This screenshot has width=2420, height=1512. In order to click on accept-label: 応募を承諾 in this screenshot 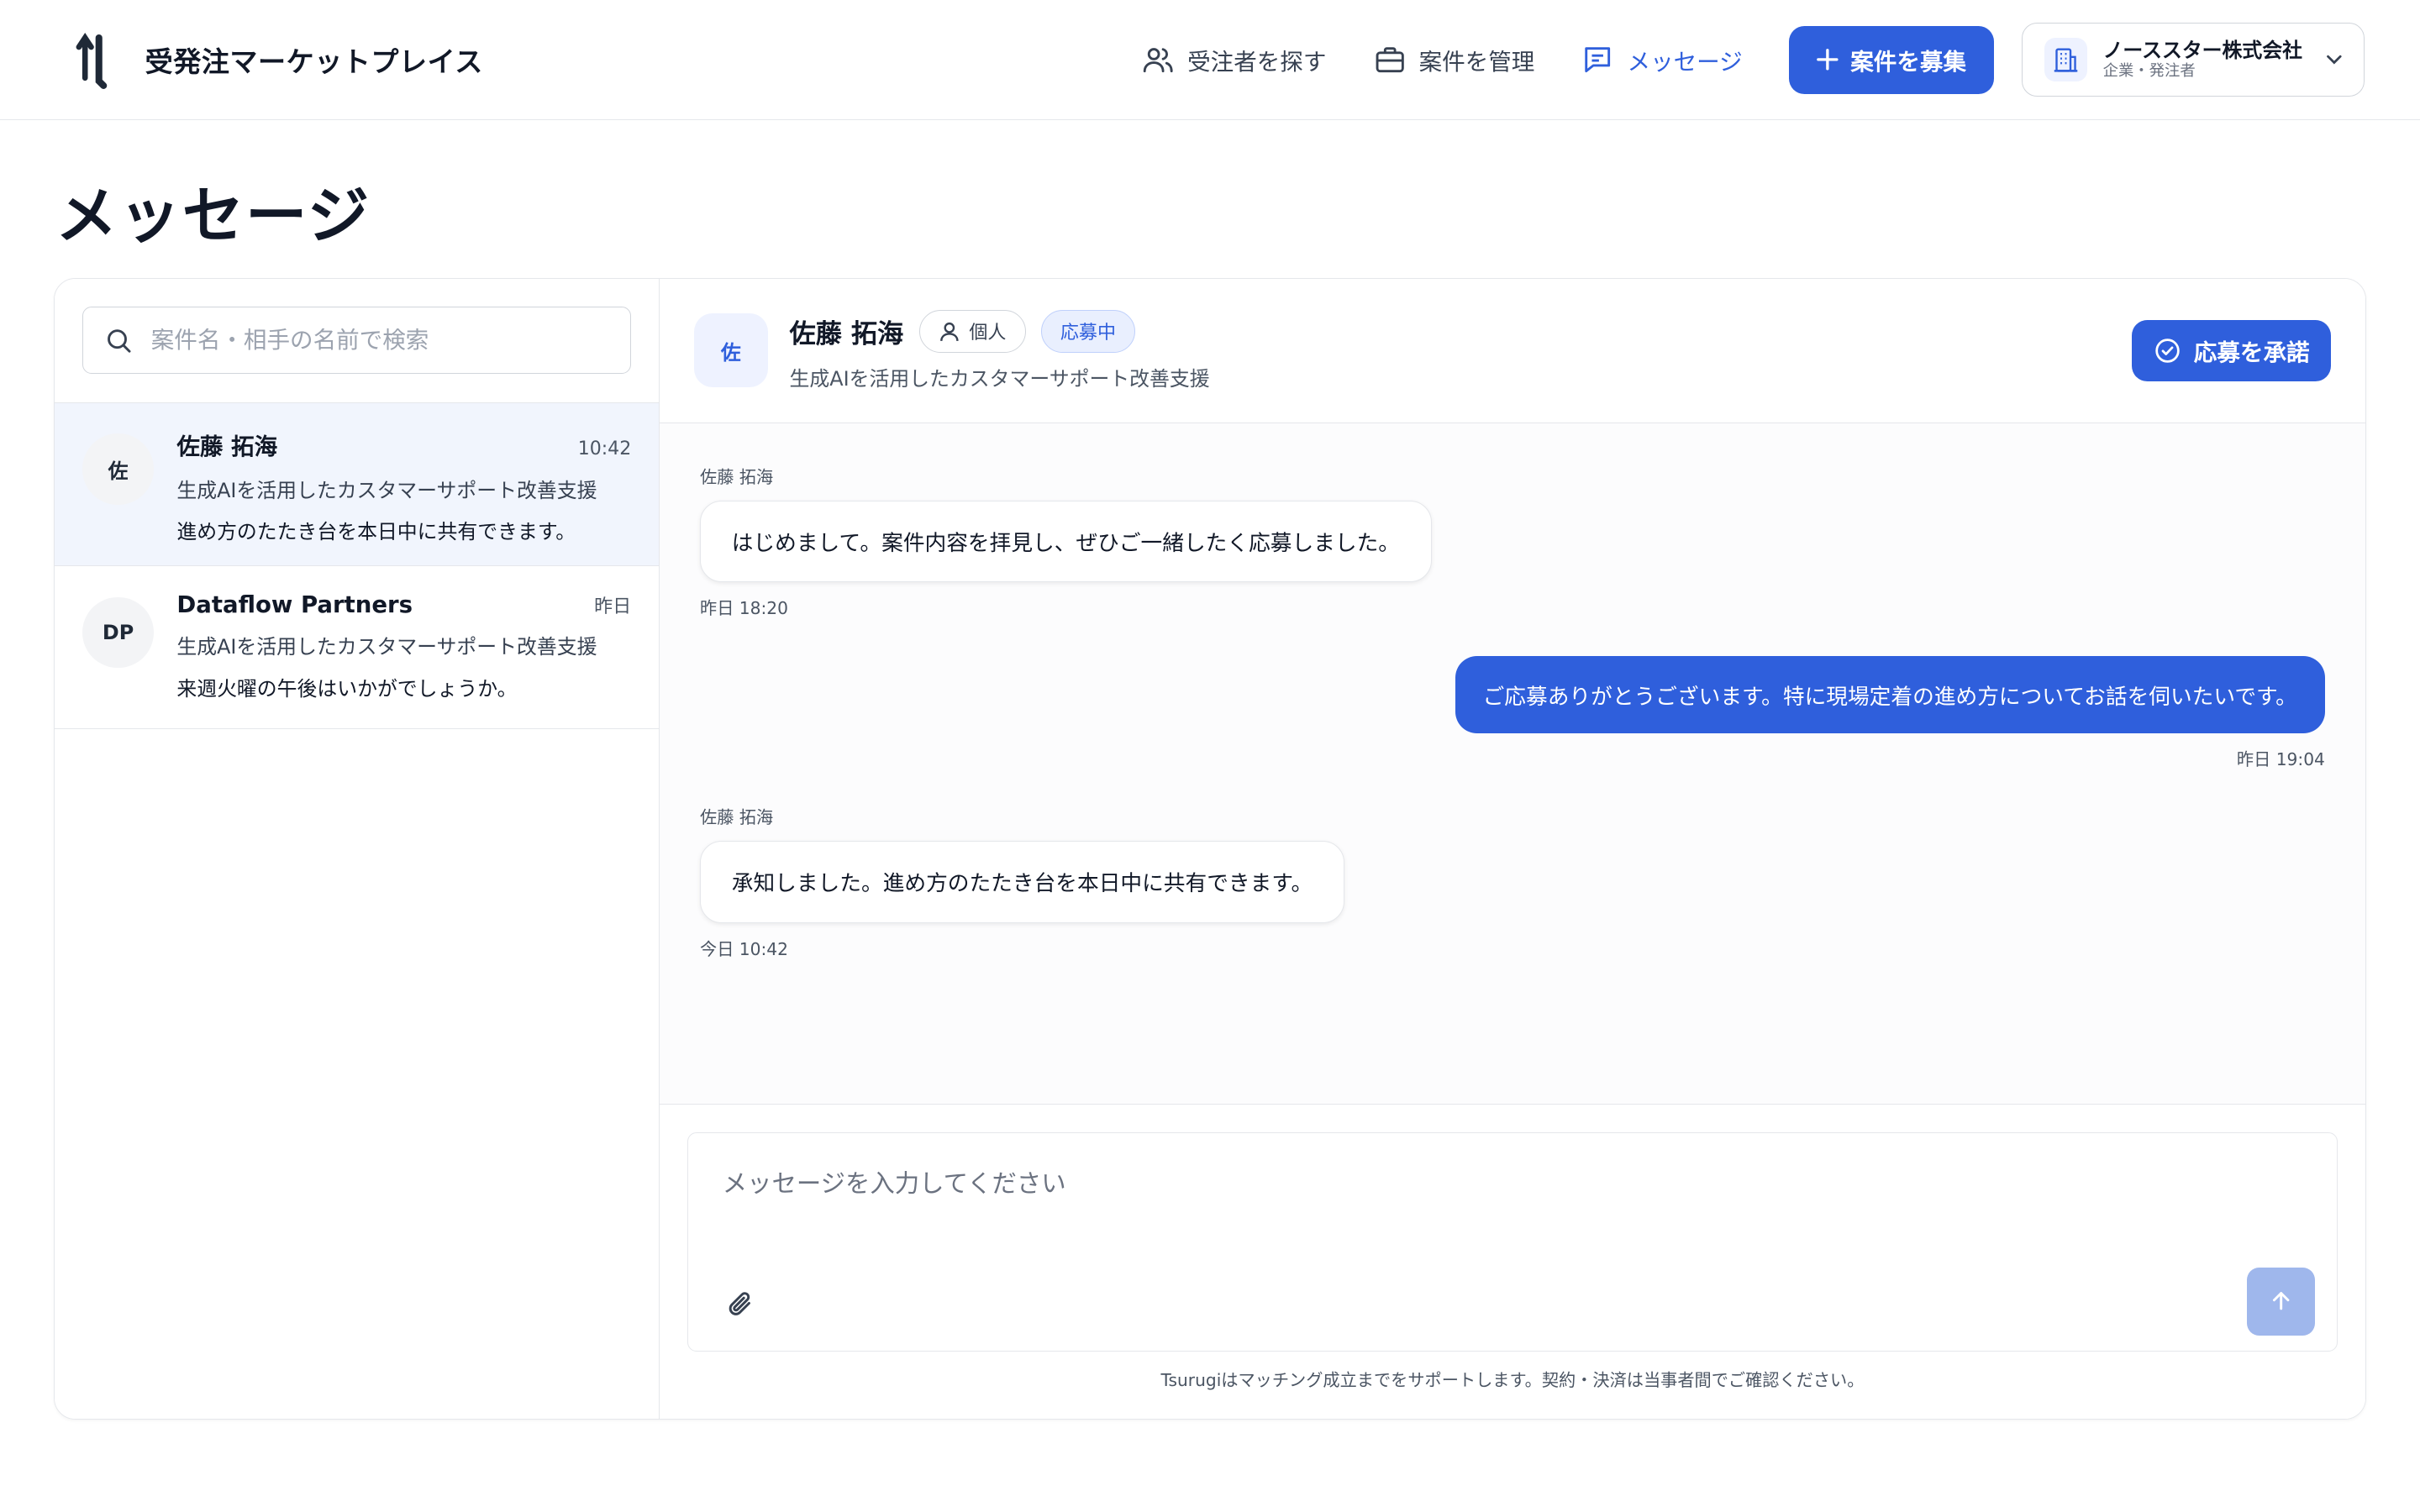, I will do `click(2251, 352)`.